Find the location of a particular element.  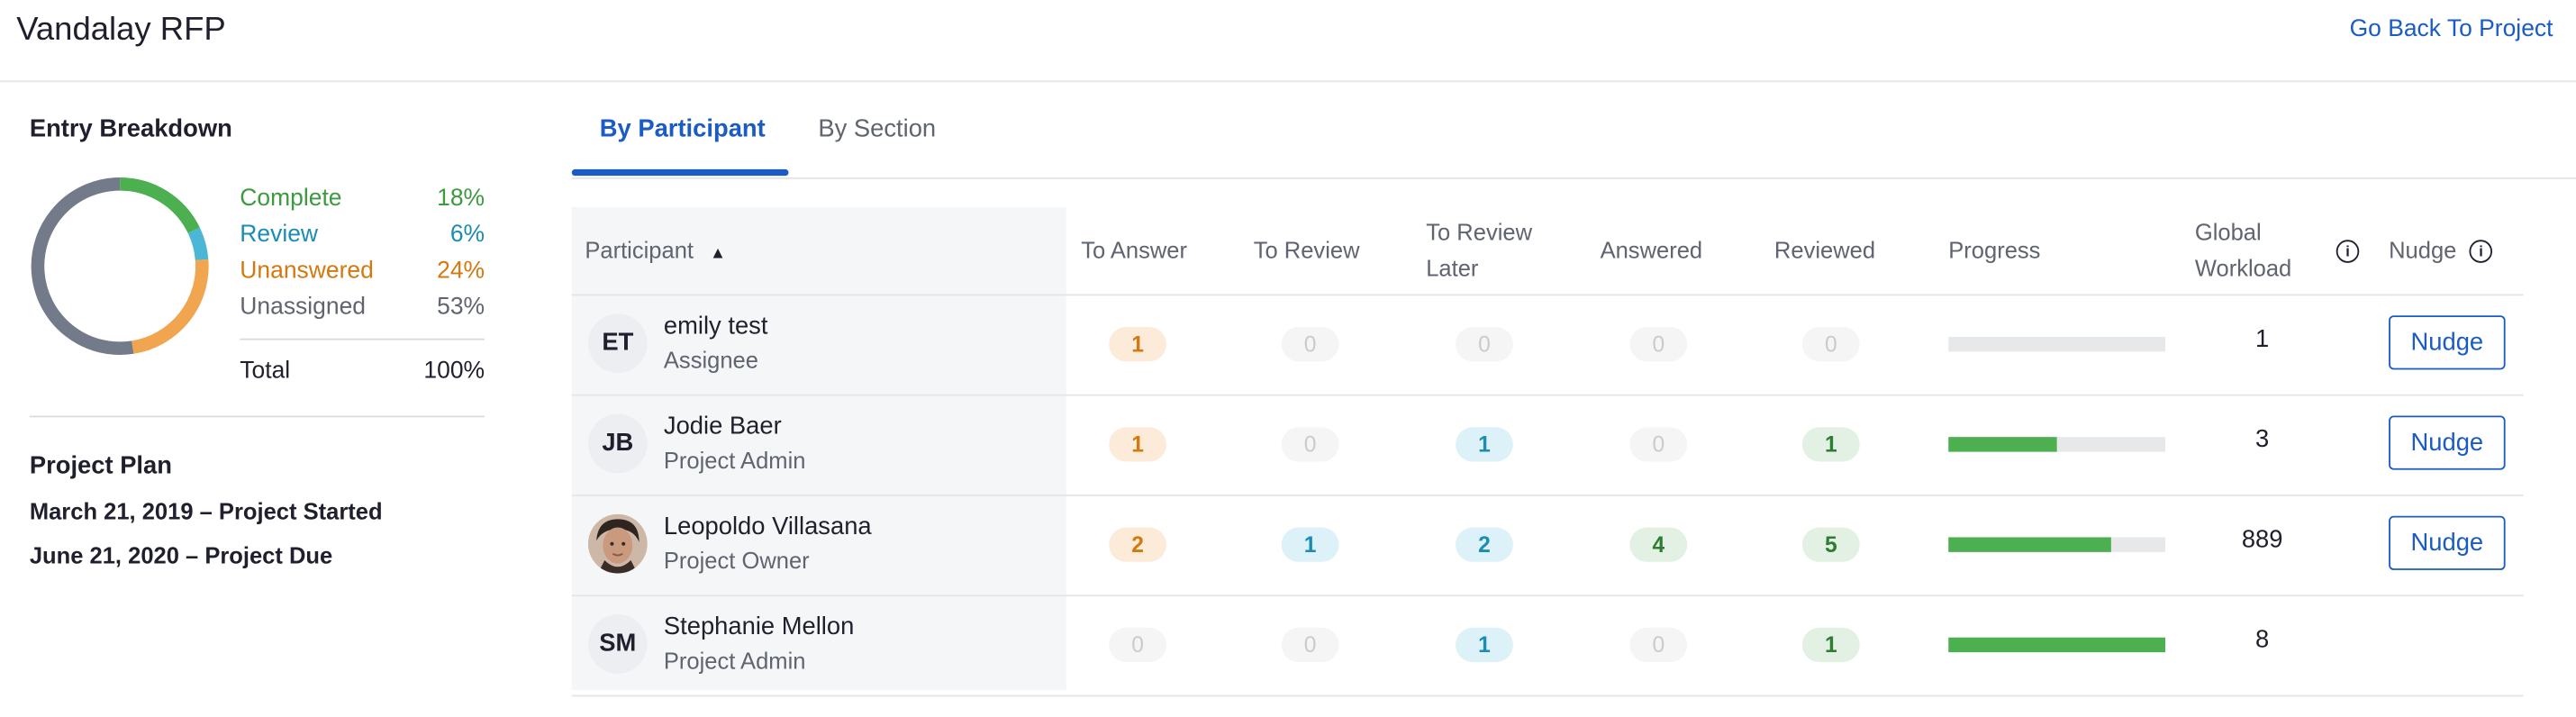

legend-total-percent: 100% is located at coordinates (454, 371).